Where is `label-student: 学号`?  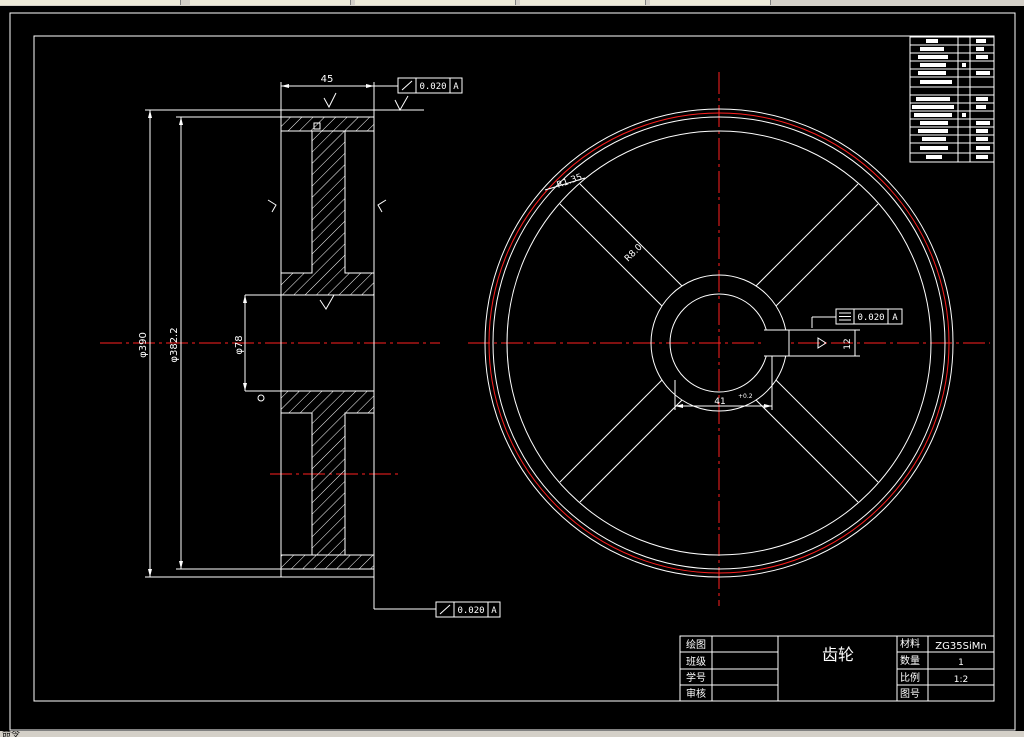 label-student: 学号 is located at coordinates (696, 677).